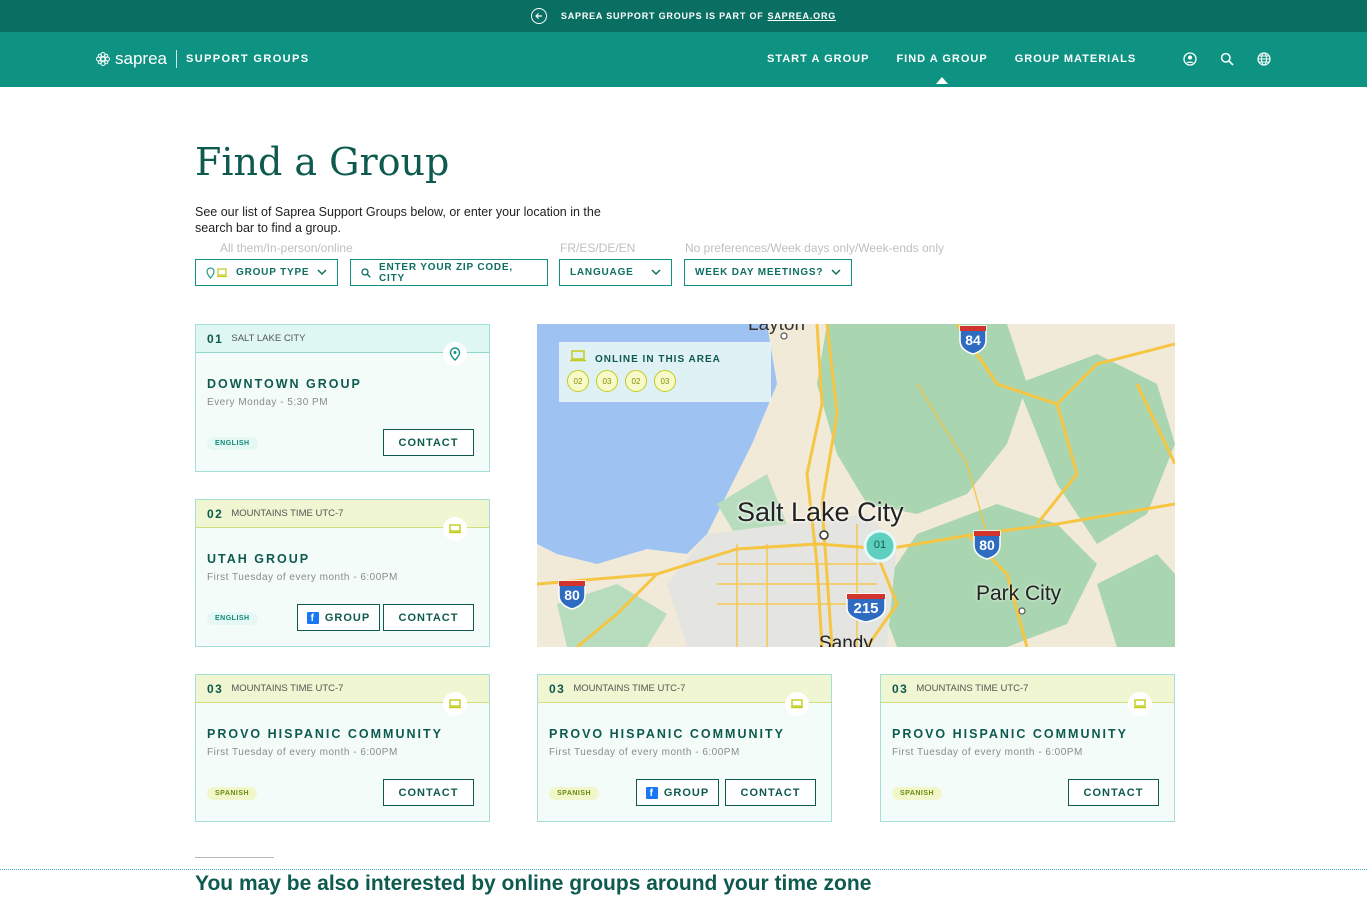  I want to click on highway-label-80-east: 80, so click(987, 545).